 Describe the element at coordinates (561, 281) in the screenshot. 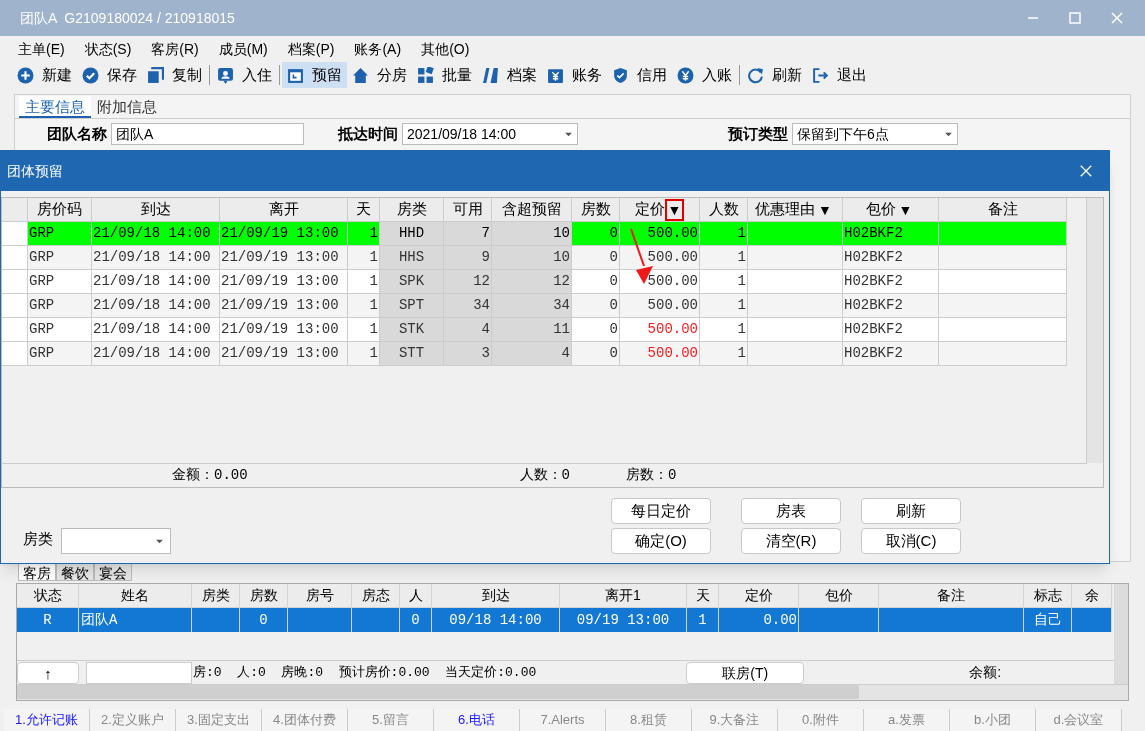

I see `table-cell-text: 12` at that location.